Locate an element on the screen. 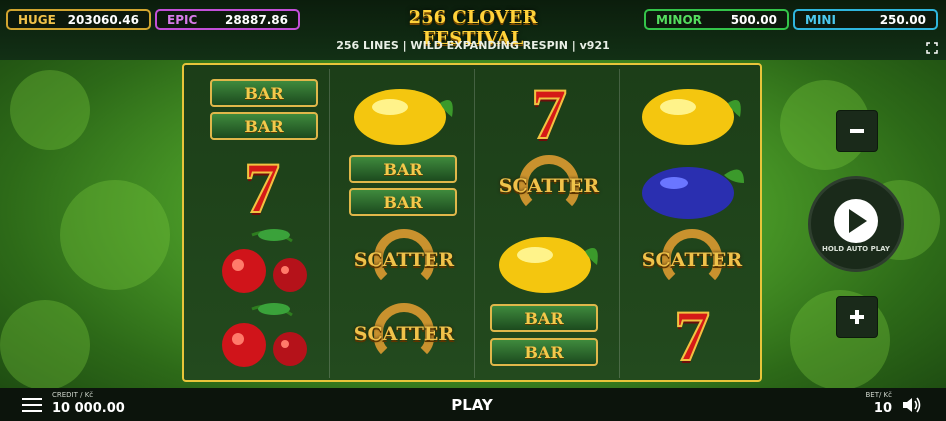 The image size is (946, 421). jackpot-epic: EPIC 28887.86 is located at coordinates (227, 19).